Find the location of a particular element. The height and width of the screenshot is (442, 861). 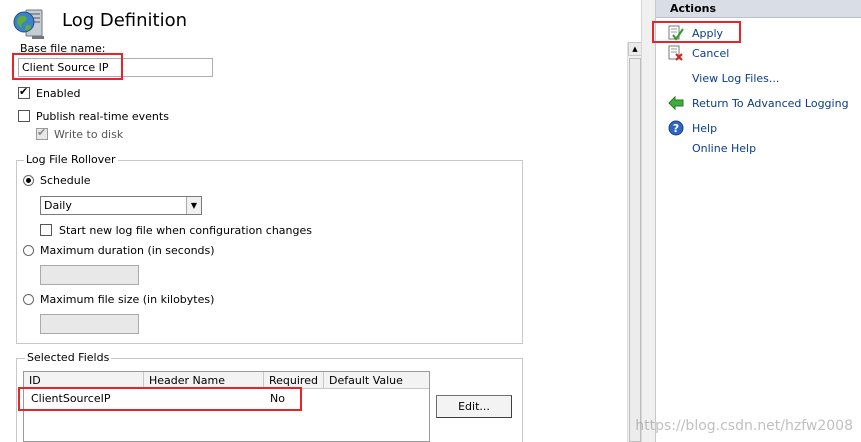

apply-icon is located at coordinates (676, 33).